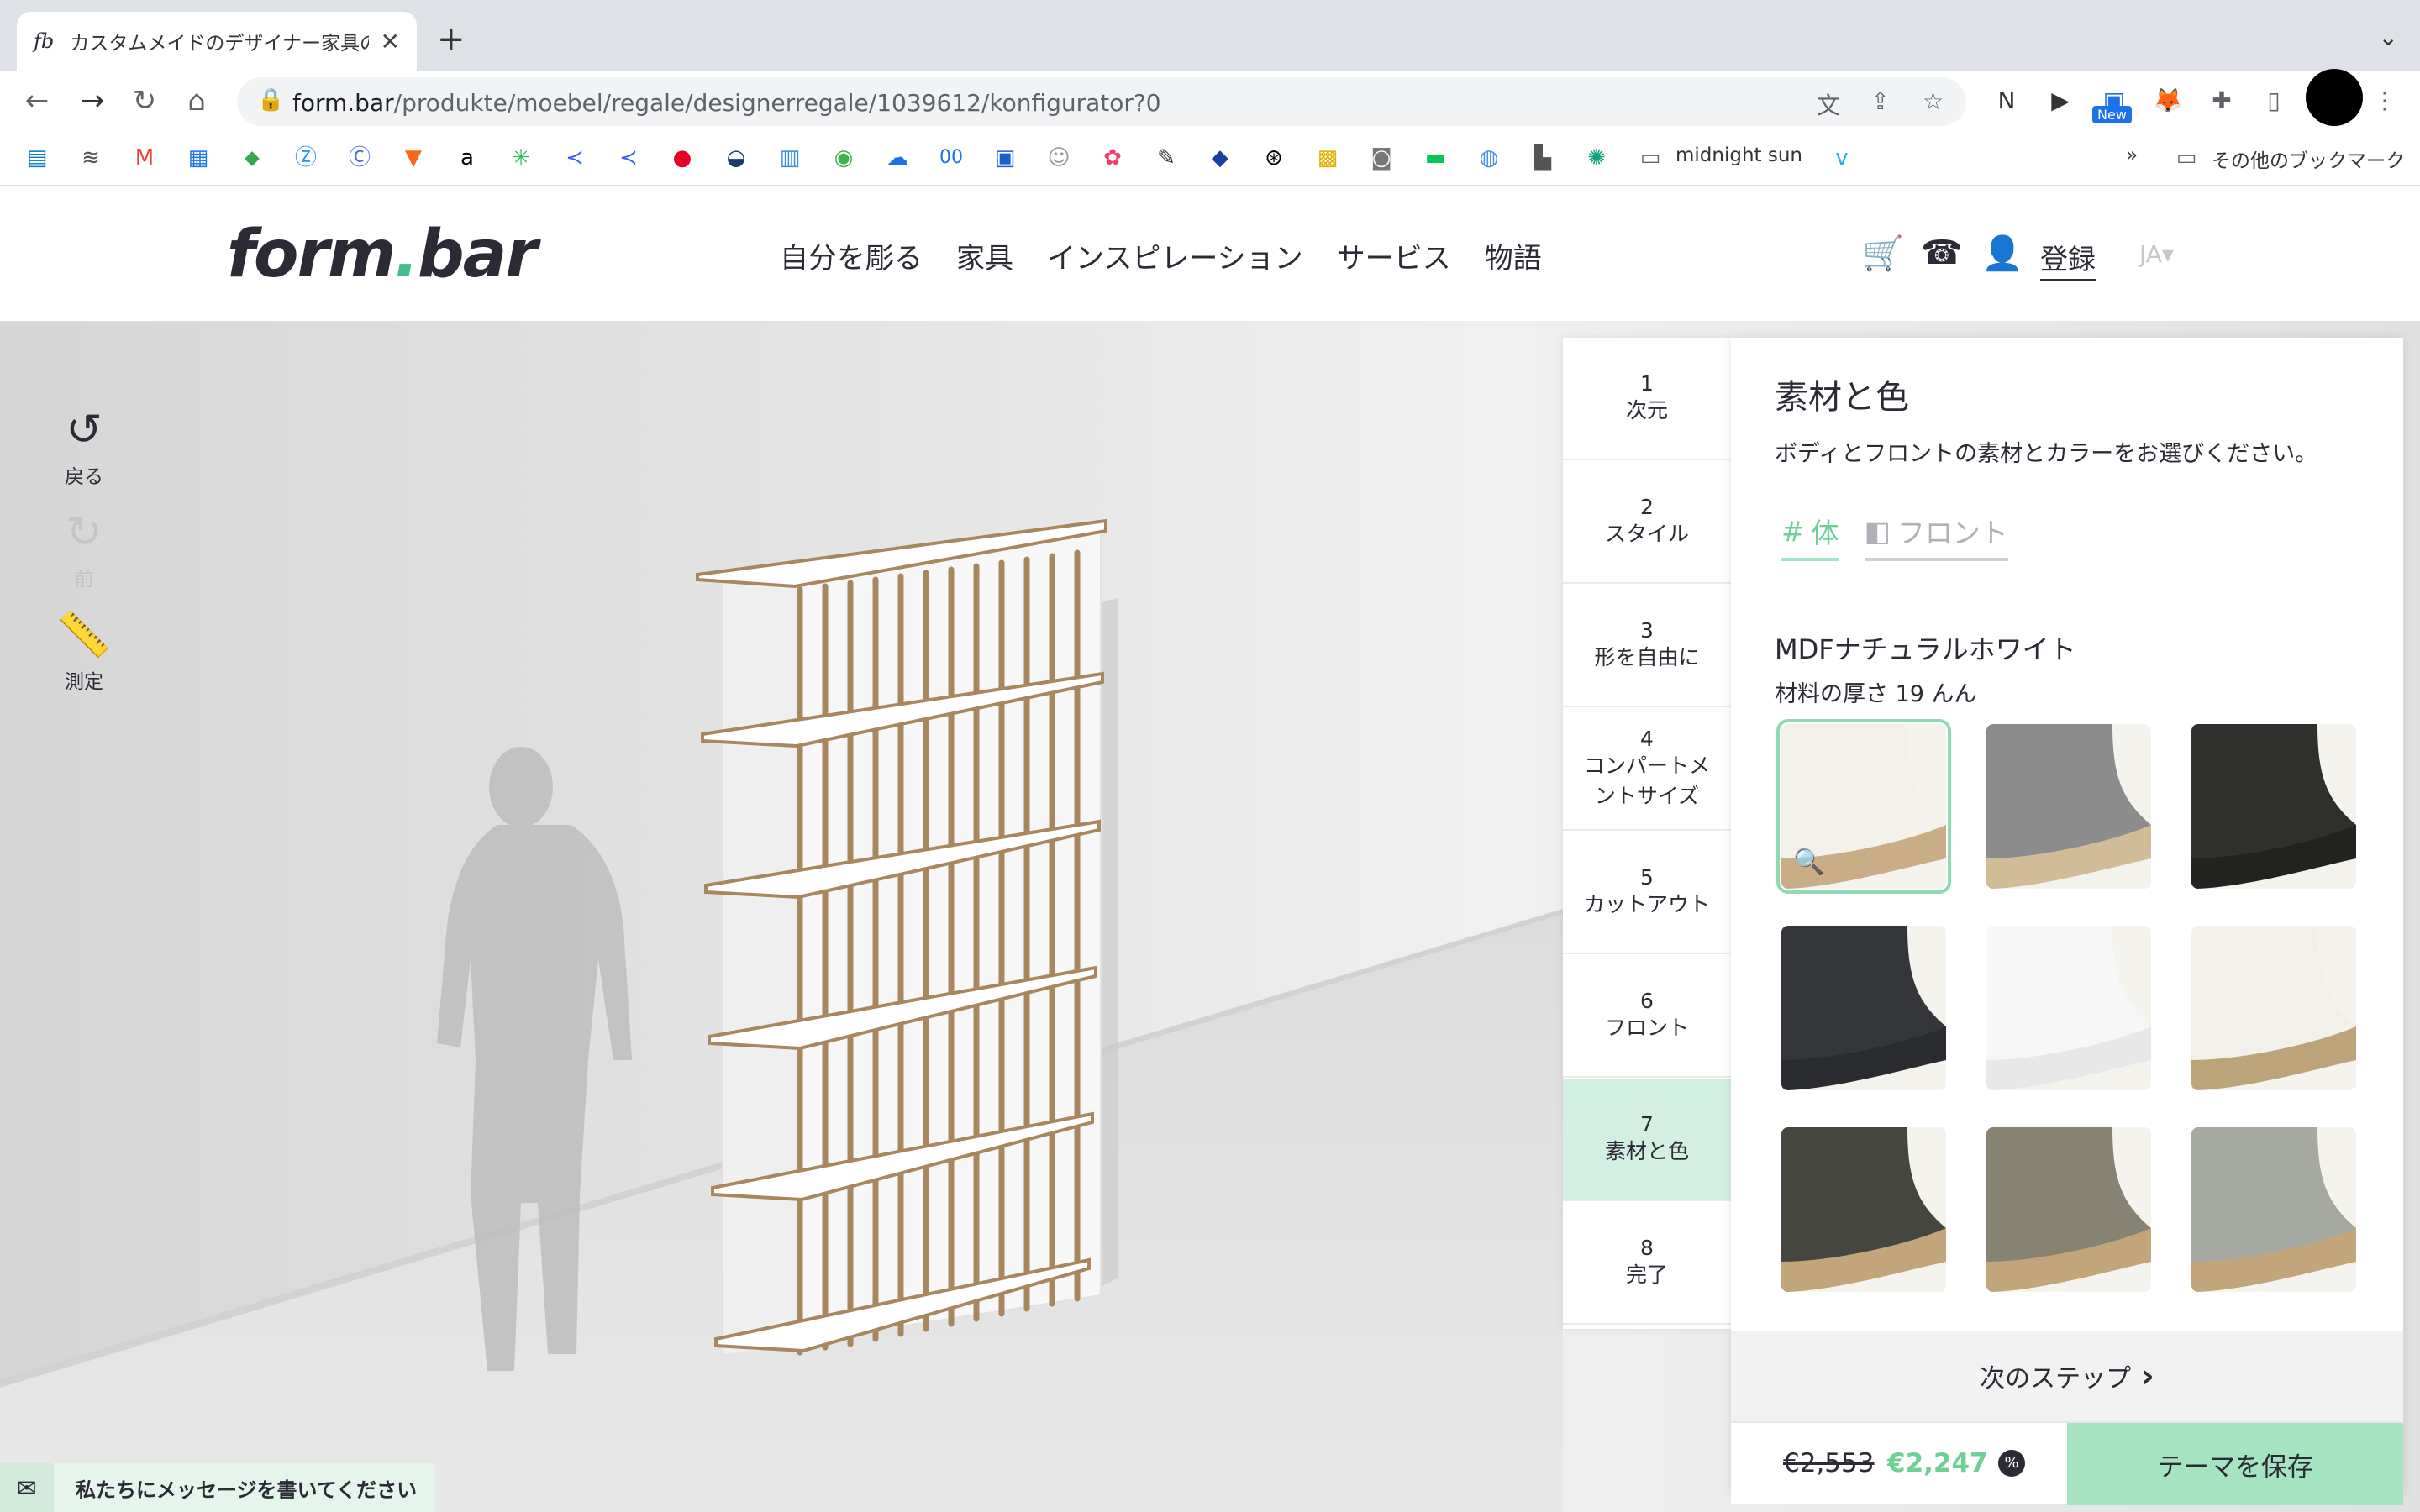 Image resolution: width=2420 pixels, height=1512 pixels. I want to click on v-app-icon: ▼, so click(413, 158).